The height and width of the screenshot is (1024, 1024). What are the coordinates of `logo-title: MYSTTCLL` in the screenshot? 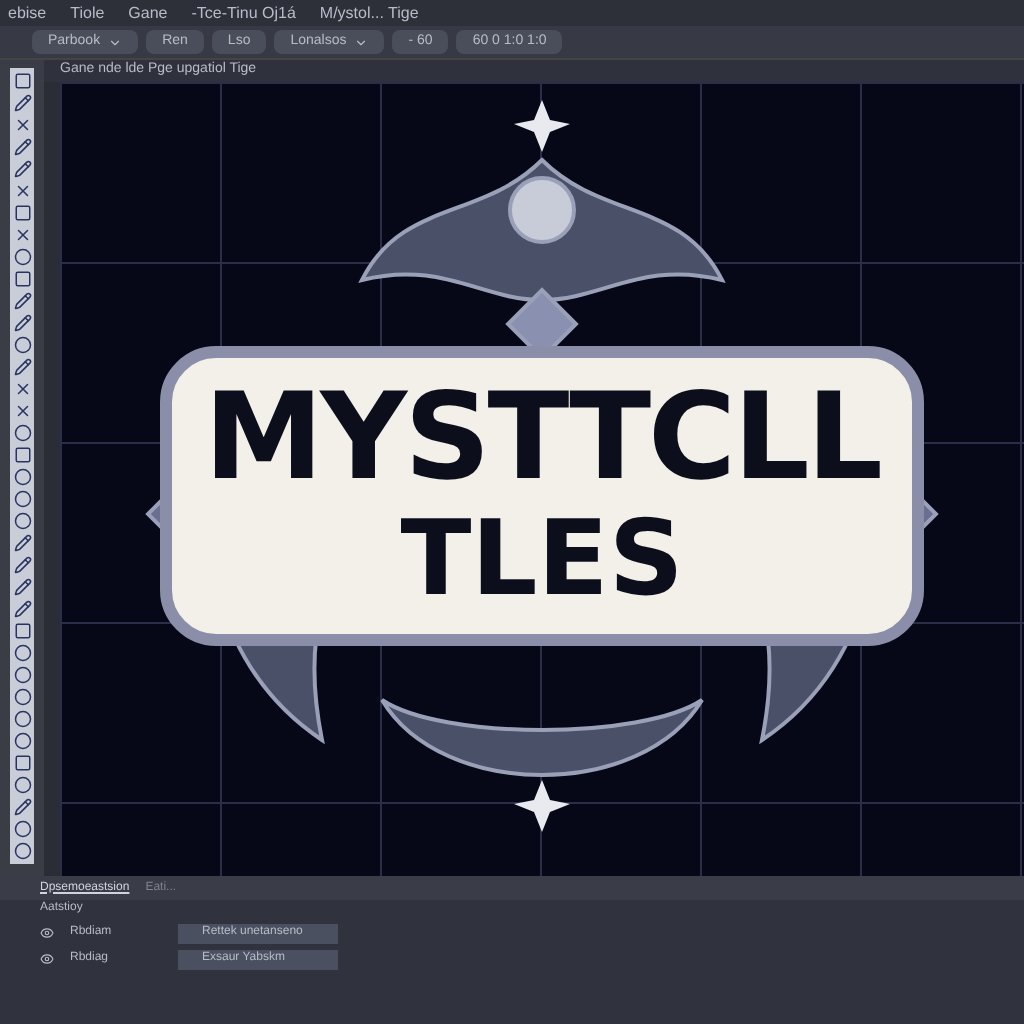 It's located at (542, 437).